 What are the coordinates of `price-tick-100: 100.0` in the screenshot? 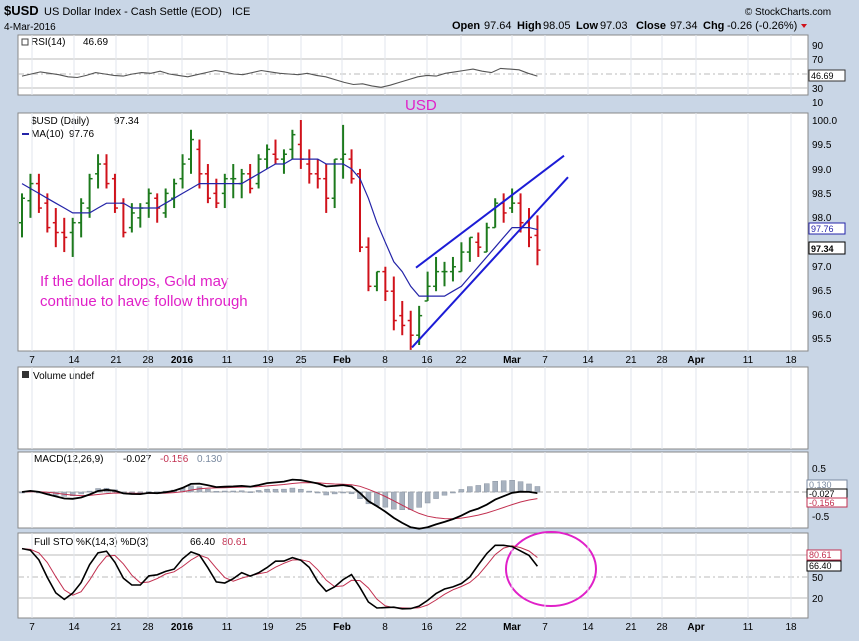 It's located at (824, 121).